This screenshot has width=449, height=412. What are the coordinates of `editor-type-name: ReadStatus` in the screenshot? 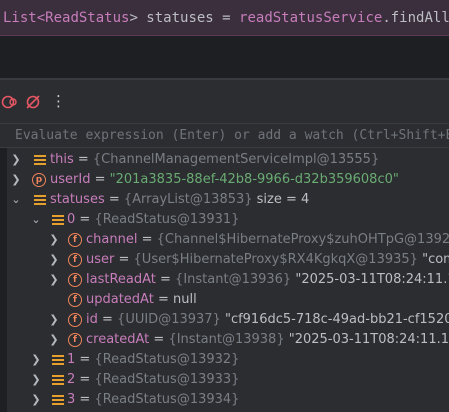 It's located at (87, 18).